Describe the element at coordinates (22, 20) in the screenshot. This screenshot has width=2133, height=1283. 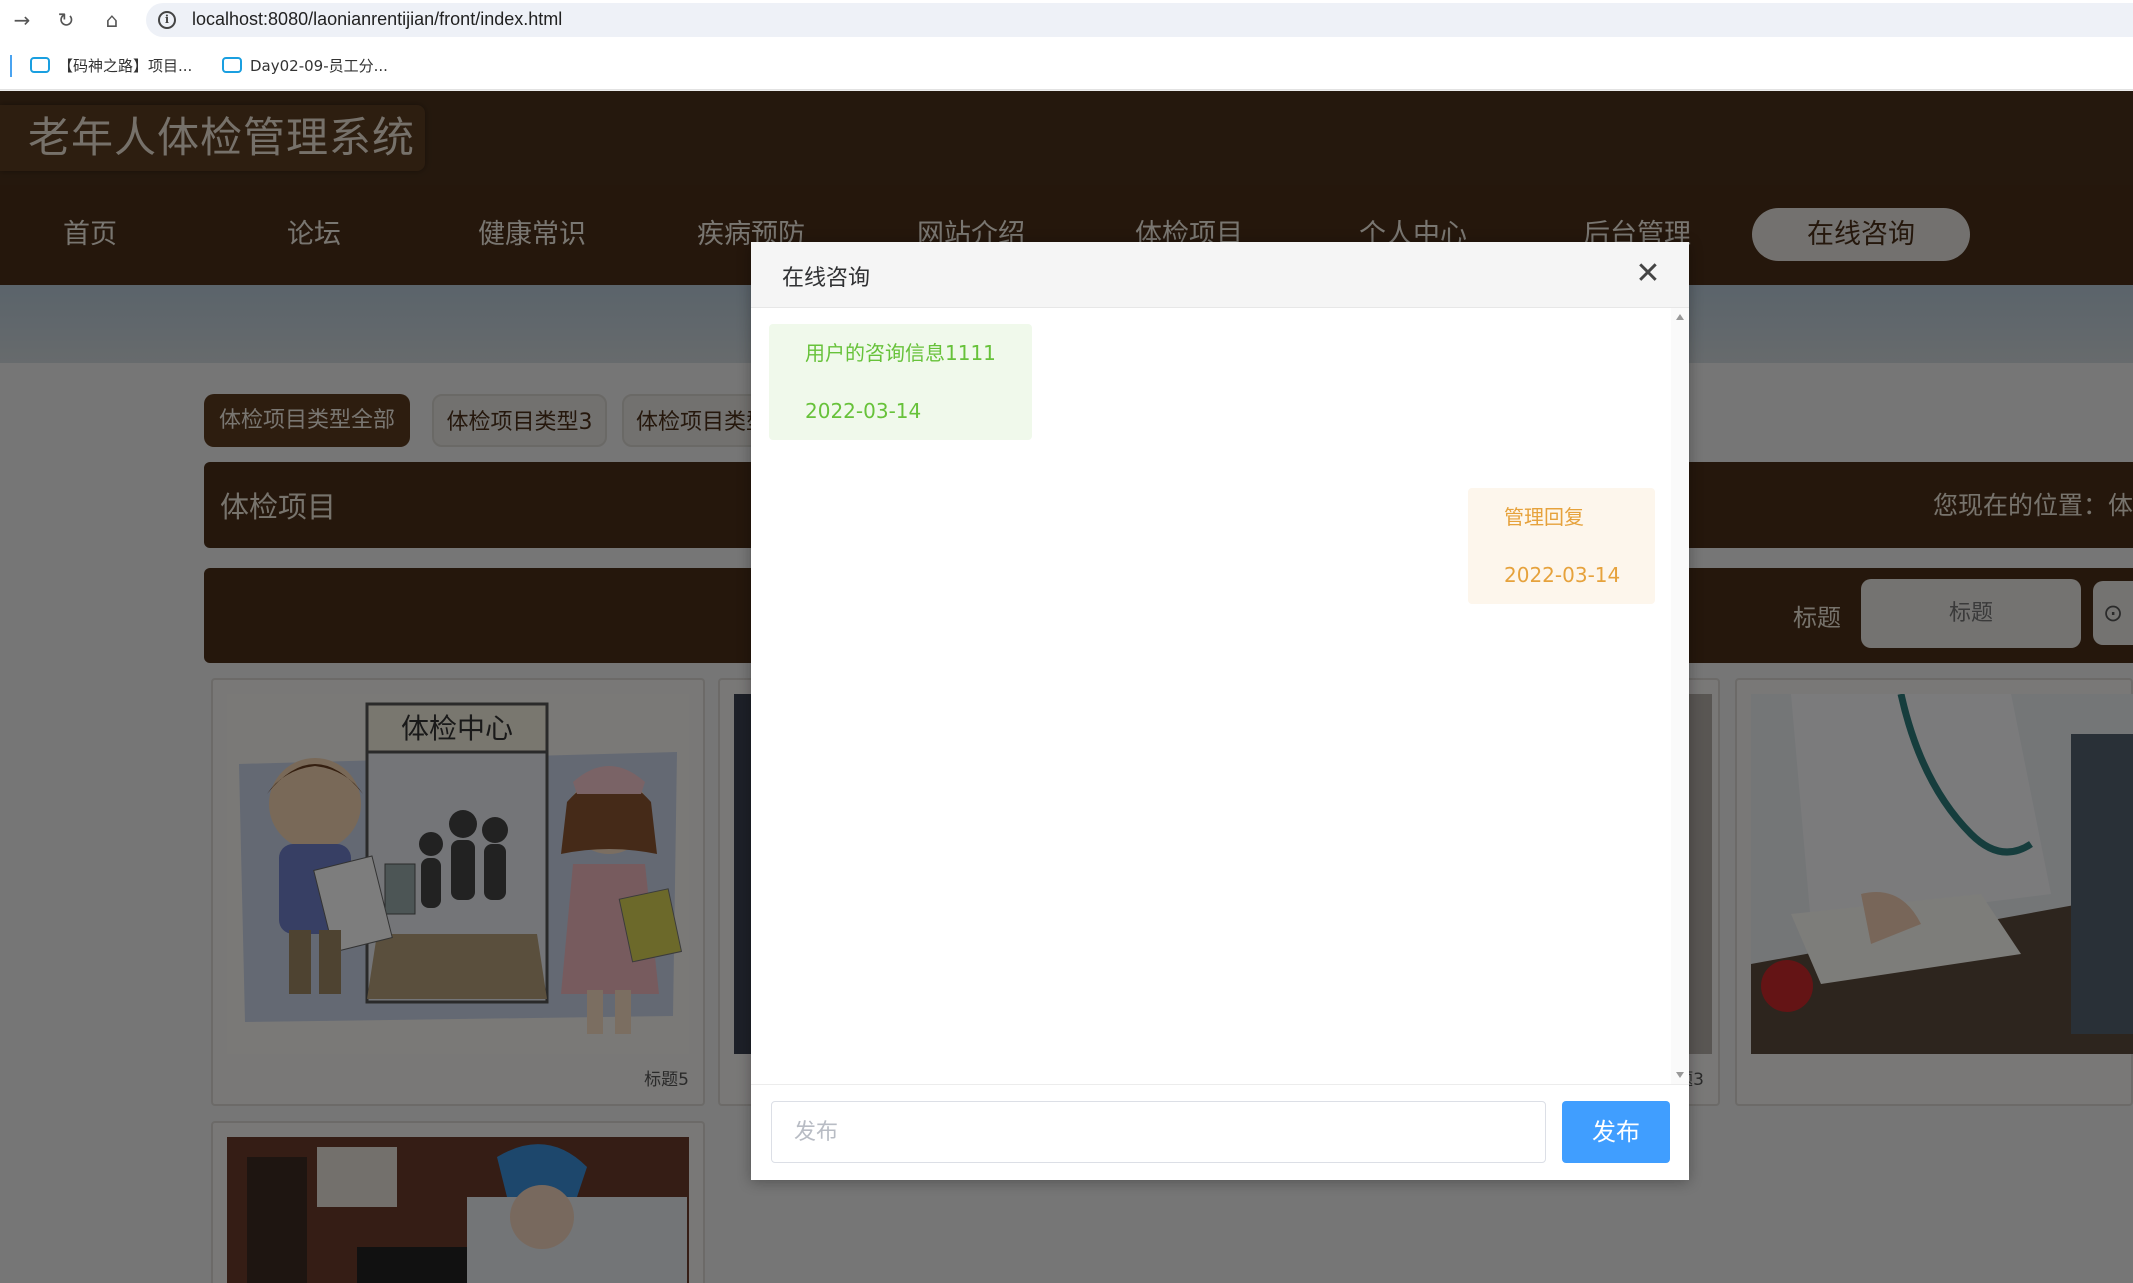
I see `forward-icon: →` at that location.